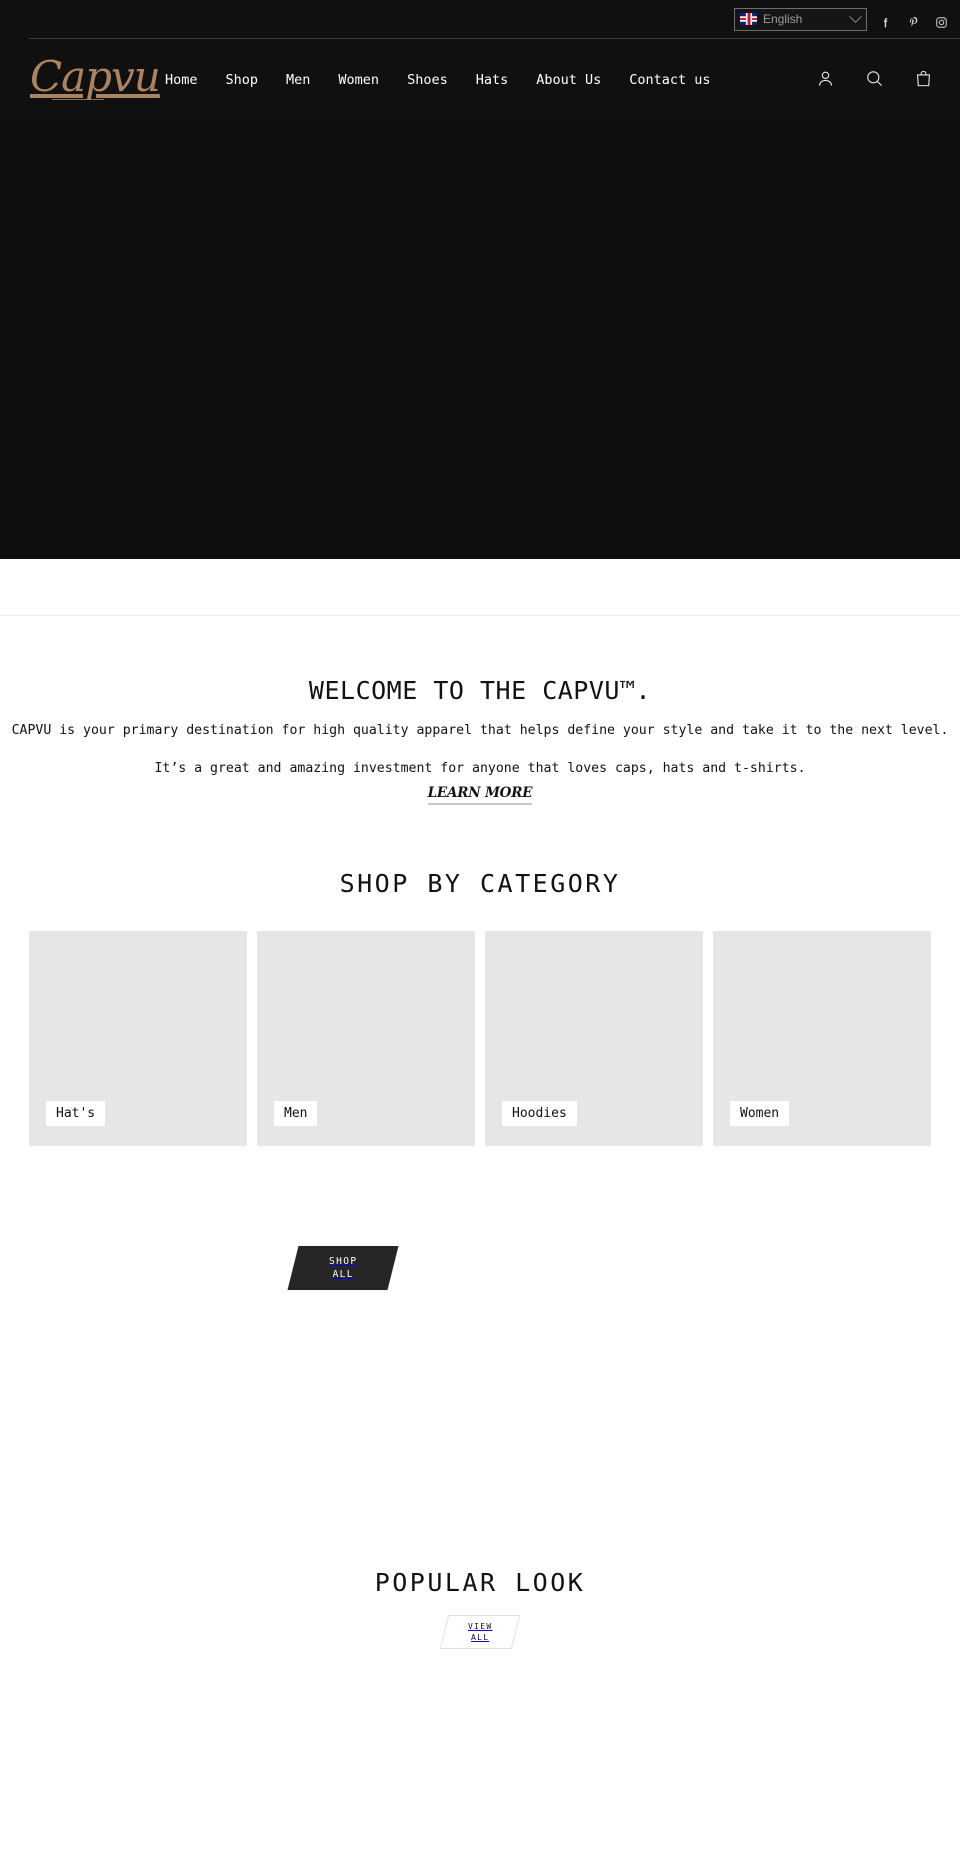 This screenshot has width=960, height=1875. Describe the element at coordinates (594, 1038) in the screenshot. I see `category-card-hoodies: Hoodies` at that location.